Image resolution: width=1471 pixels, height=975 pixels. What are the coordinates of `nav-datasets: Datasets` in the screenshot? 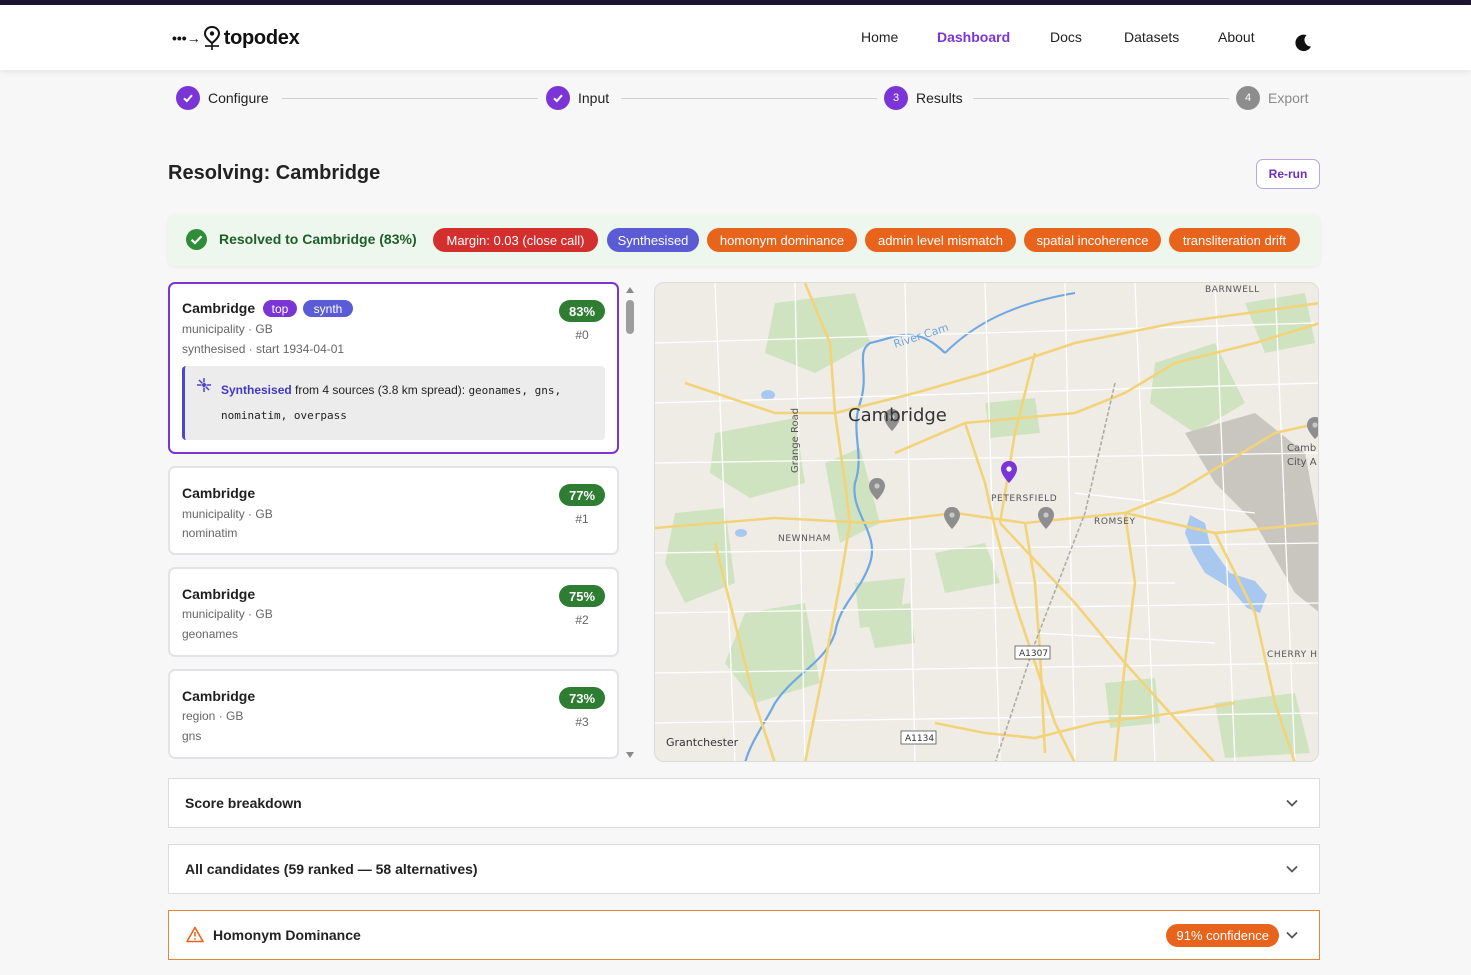 It's located at (1151, 39).